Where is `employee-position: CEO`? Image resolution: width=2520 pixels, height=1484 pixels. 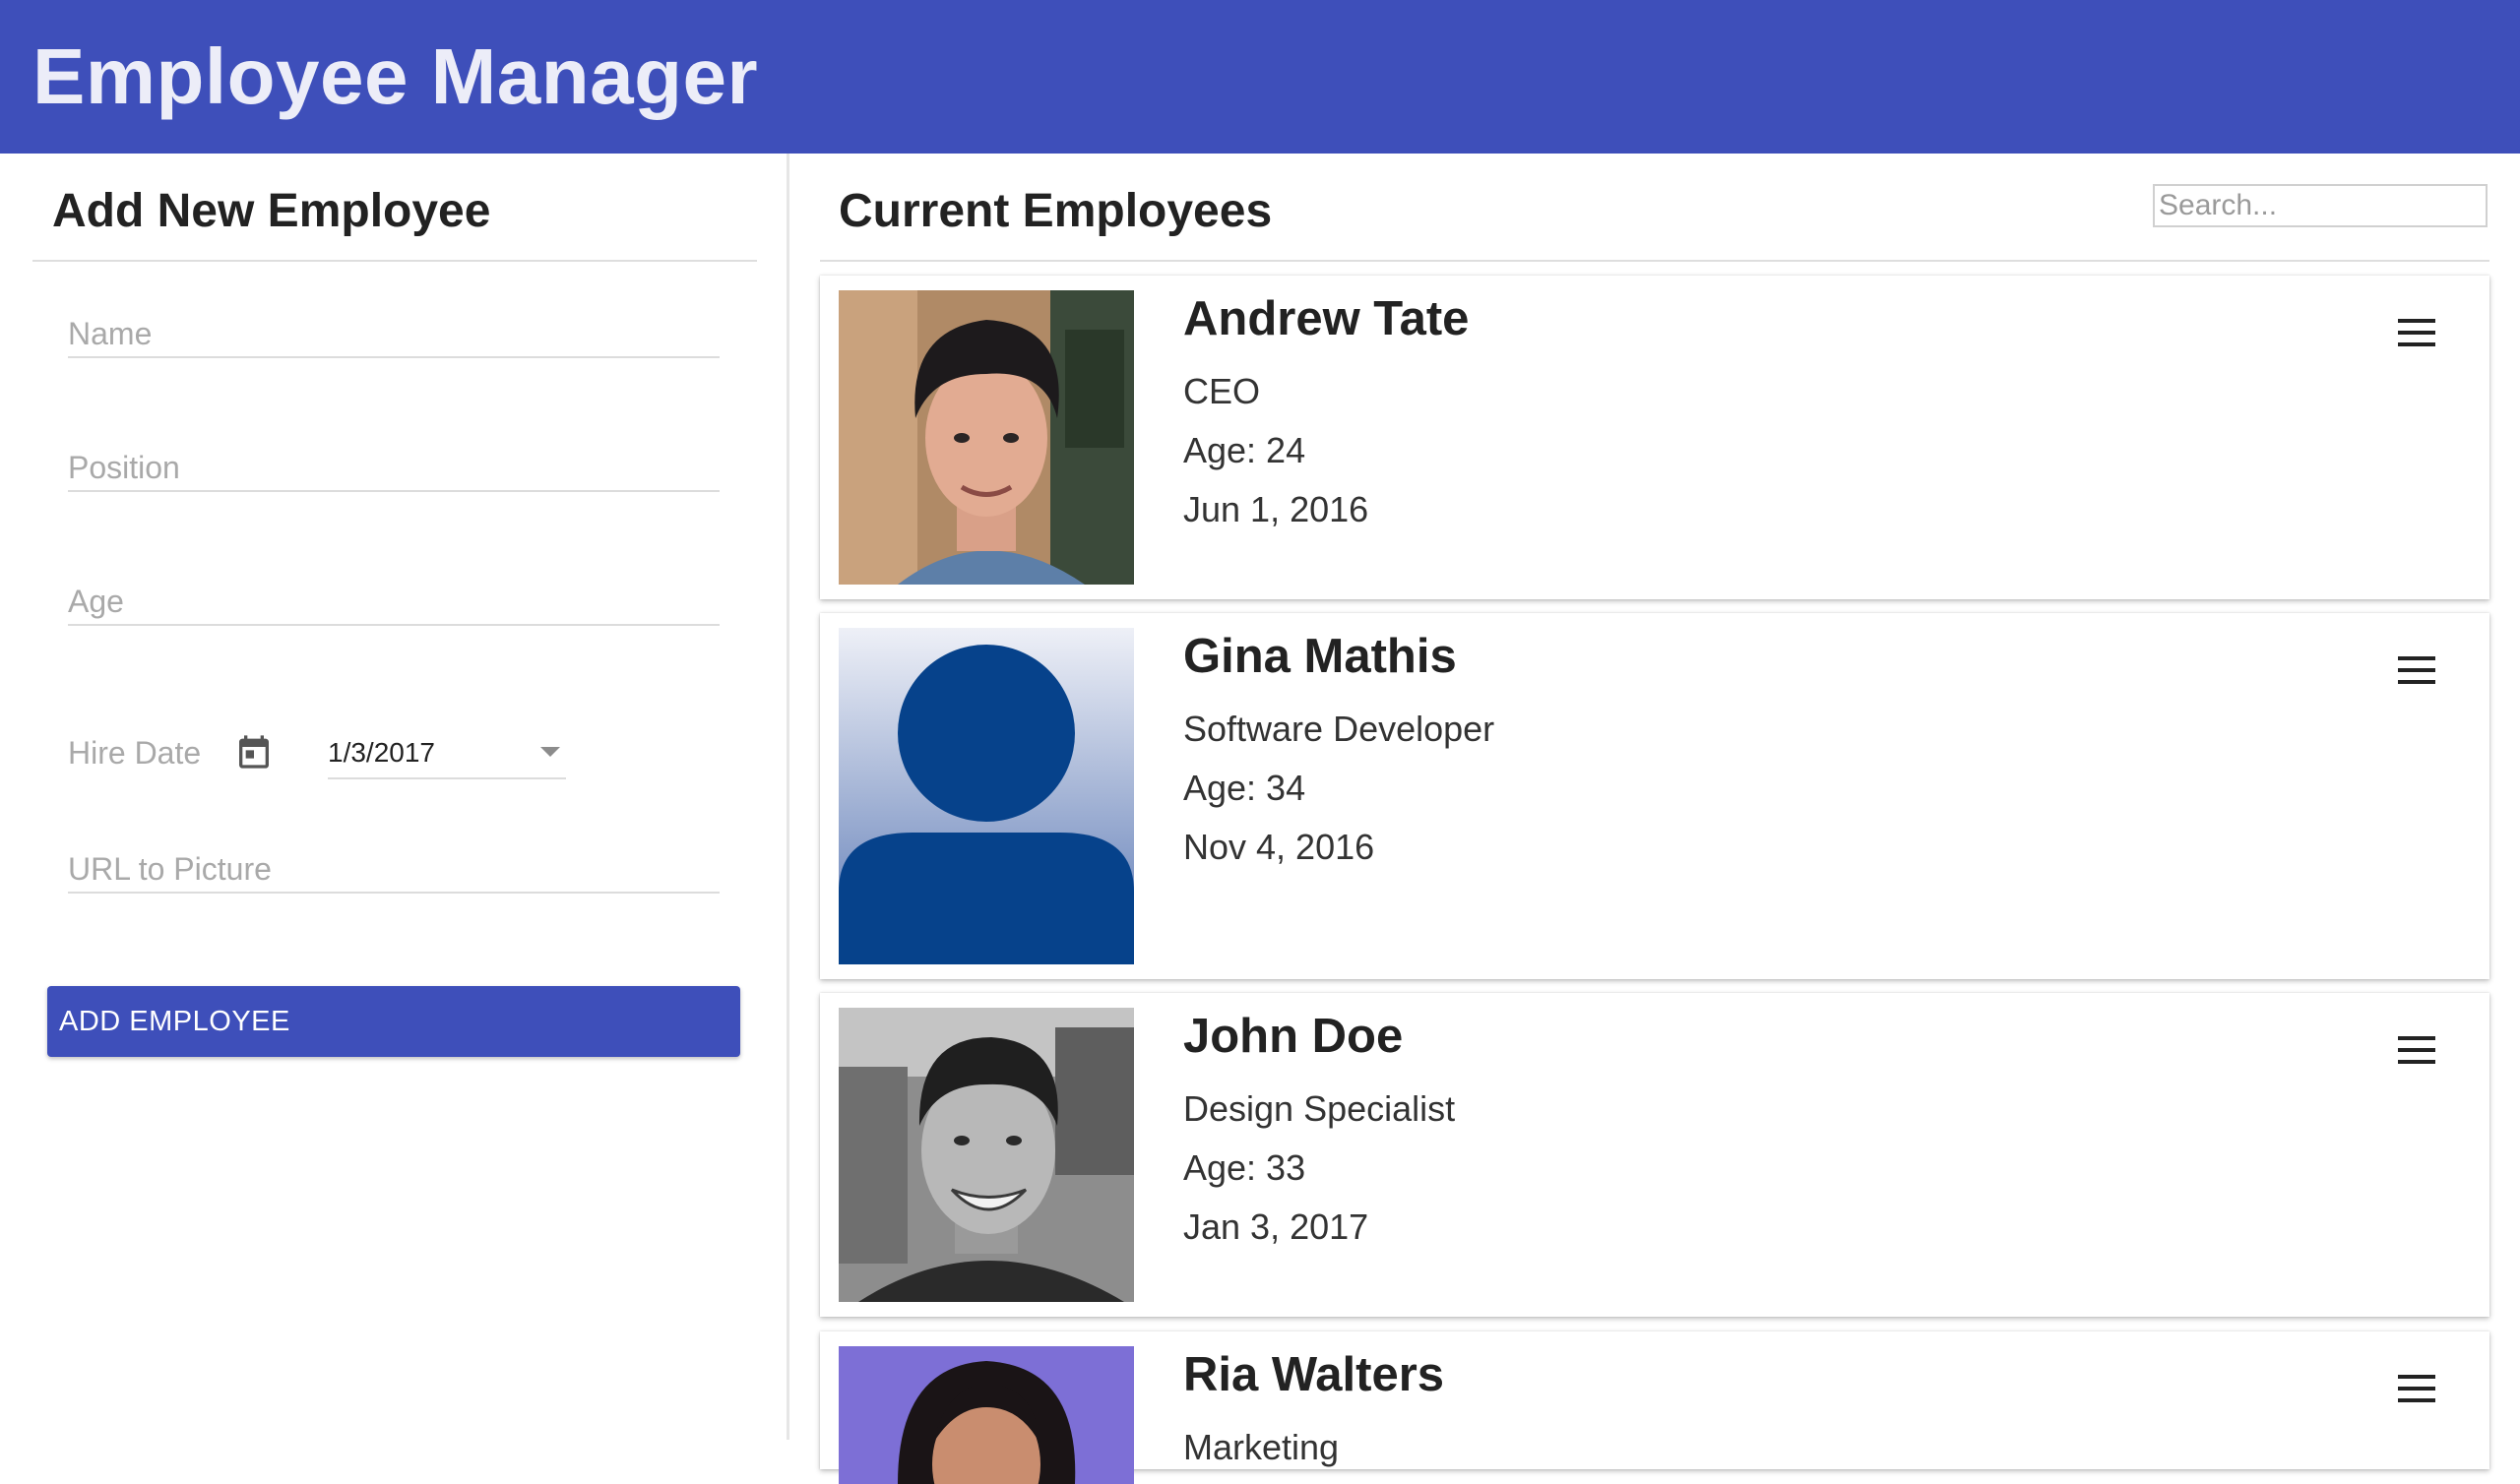
employee-position: CEO is located at coordinates (1222, 391).